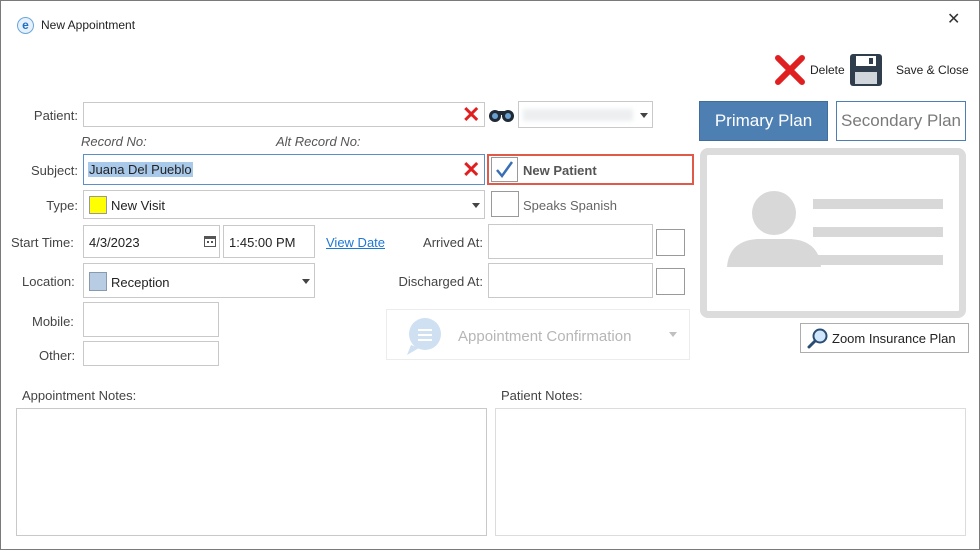 Image resolution: width=980 pixels, height=550 pixels. Describe the element at coordinates (505, 204) in the screenshot. I see `speaks-spanish-checkbox` at that location.